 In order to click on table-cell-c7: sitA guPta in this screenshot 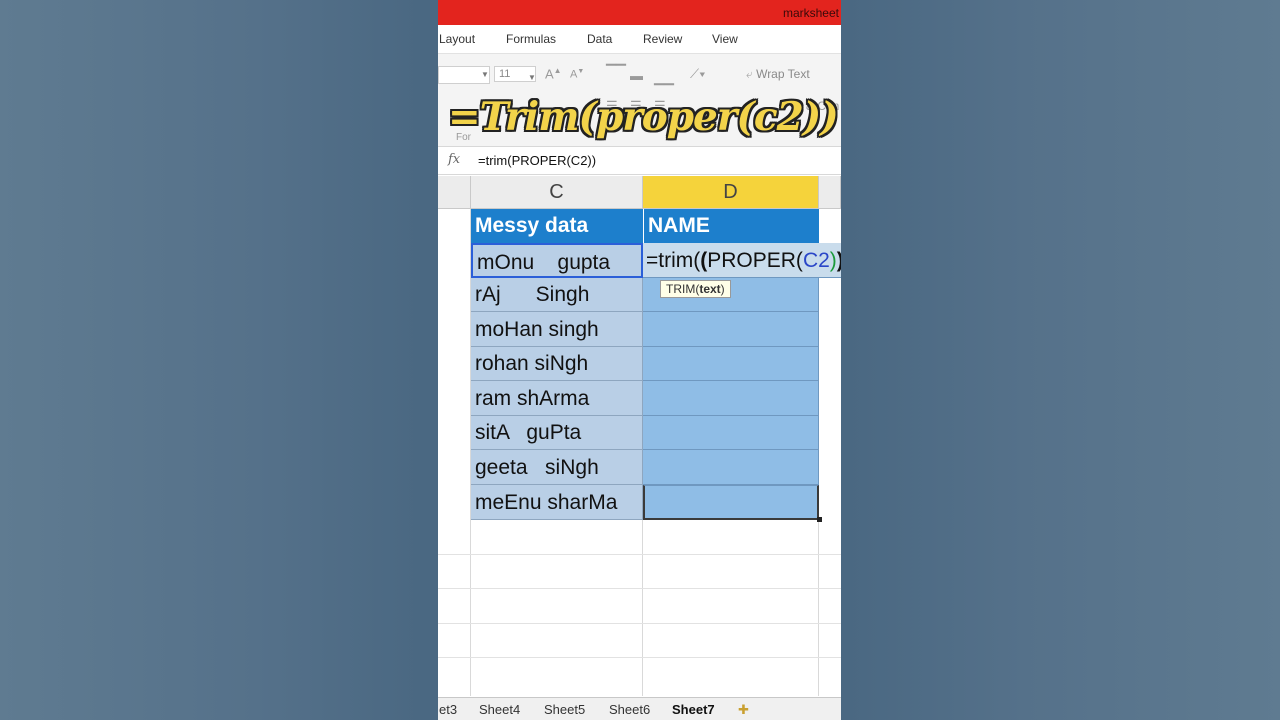, I will do `click(557, 433)`.